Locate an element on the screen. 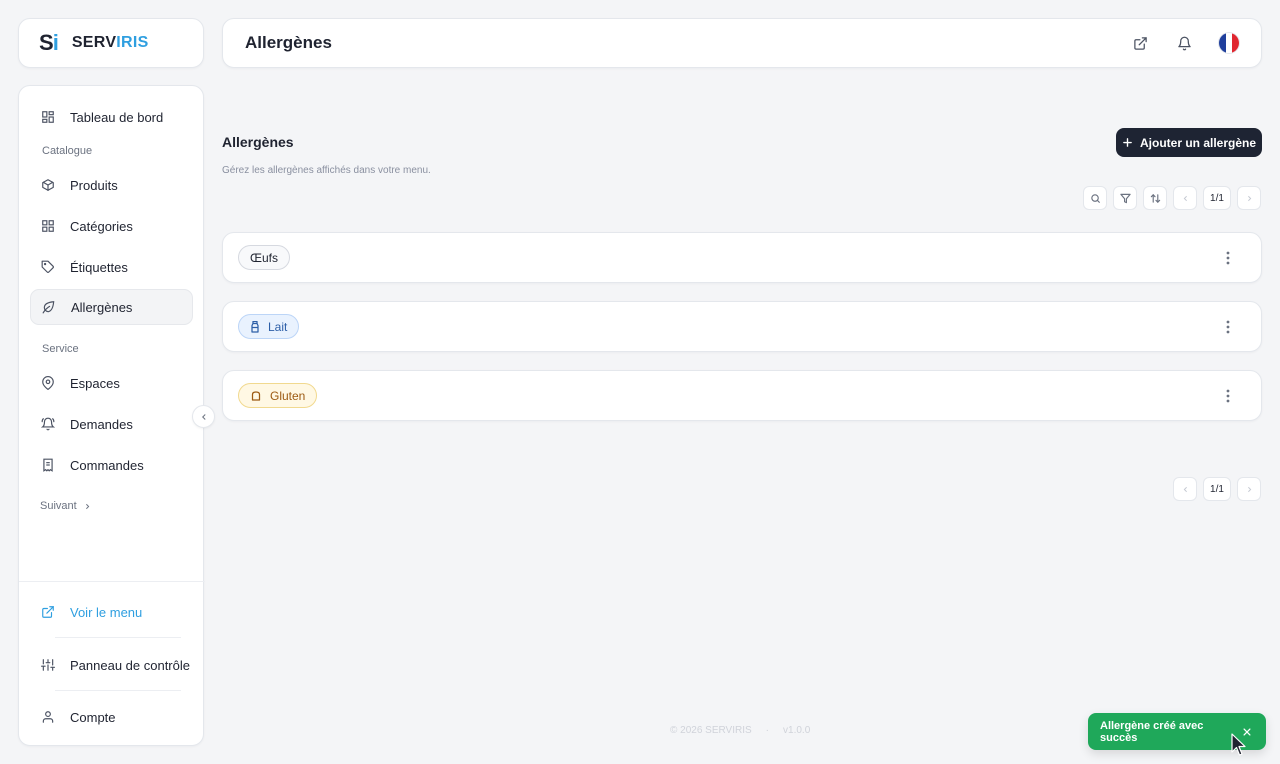  bread-icon is located at coordinates (256, 395).